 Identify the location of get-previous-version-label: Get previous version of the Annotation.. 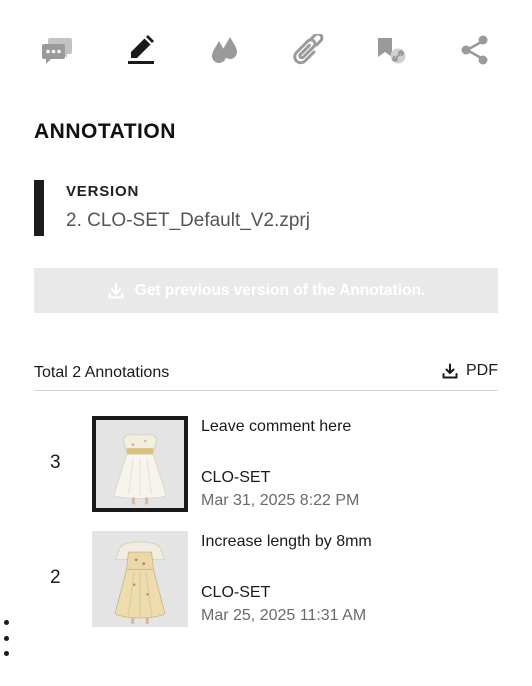
(280, 290).